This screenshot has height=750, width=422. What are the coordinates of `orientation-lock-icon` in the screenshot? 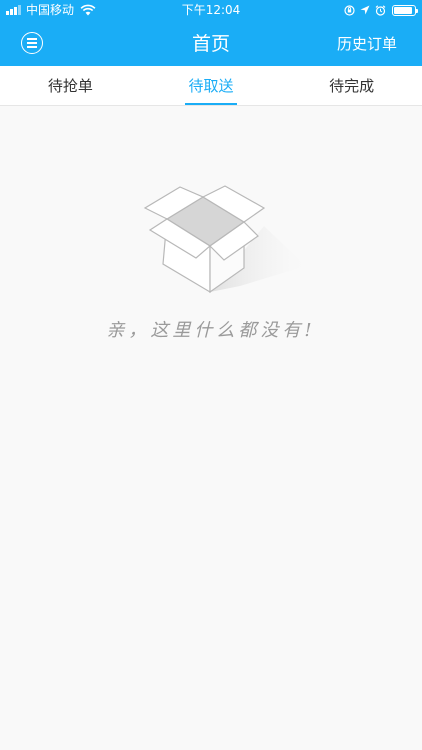 It's located at (349, 10).